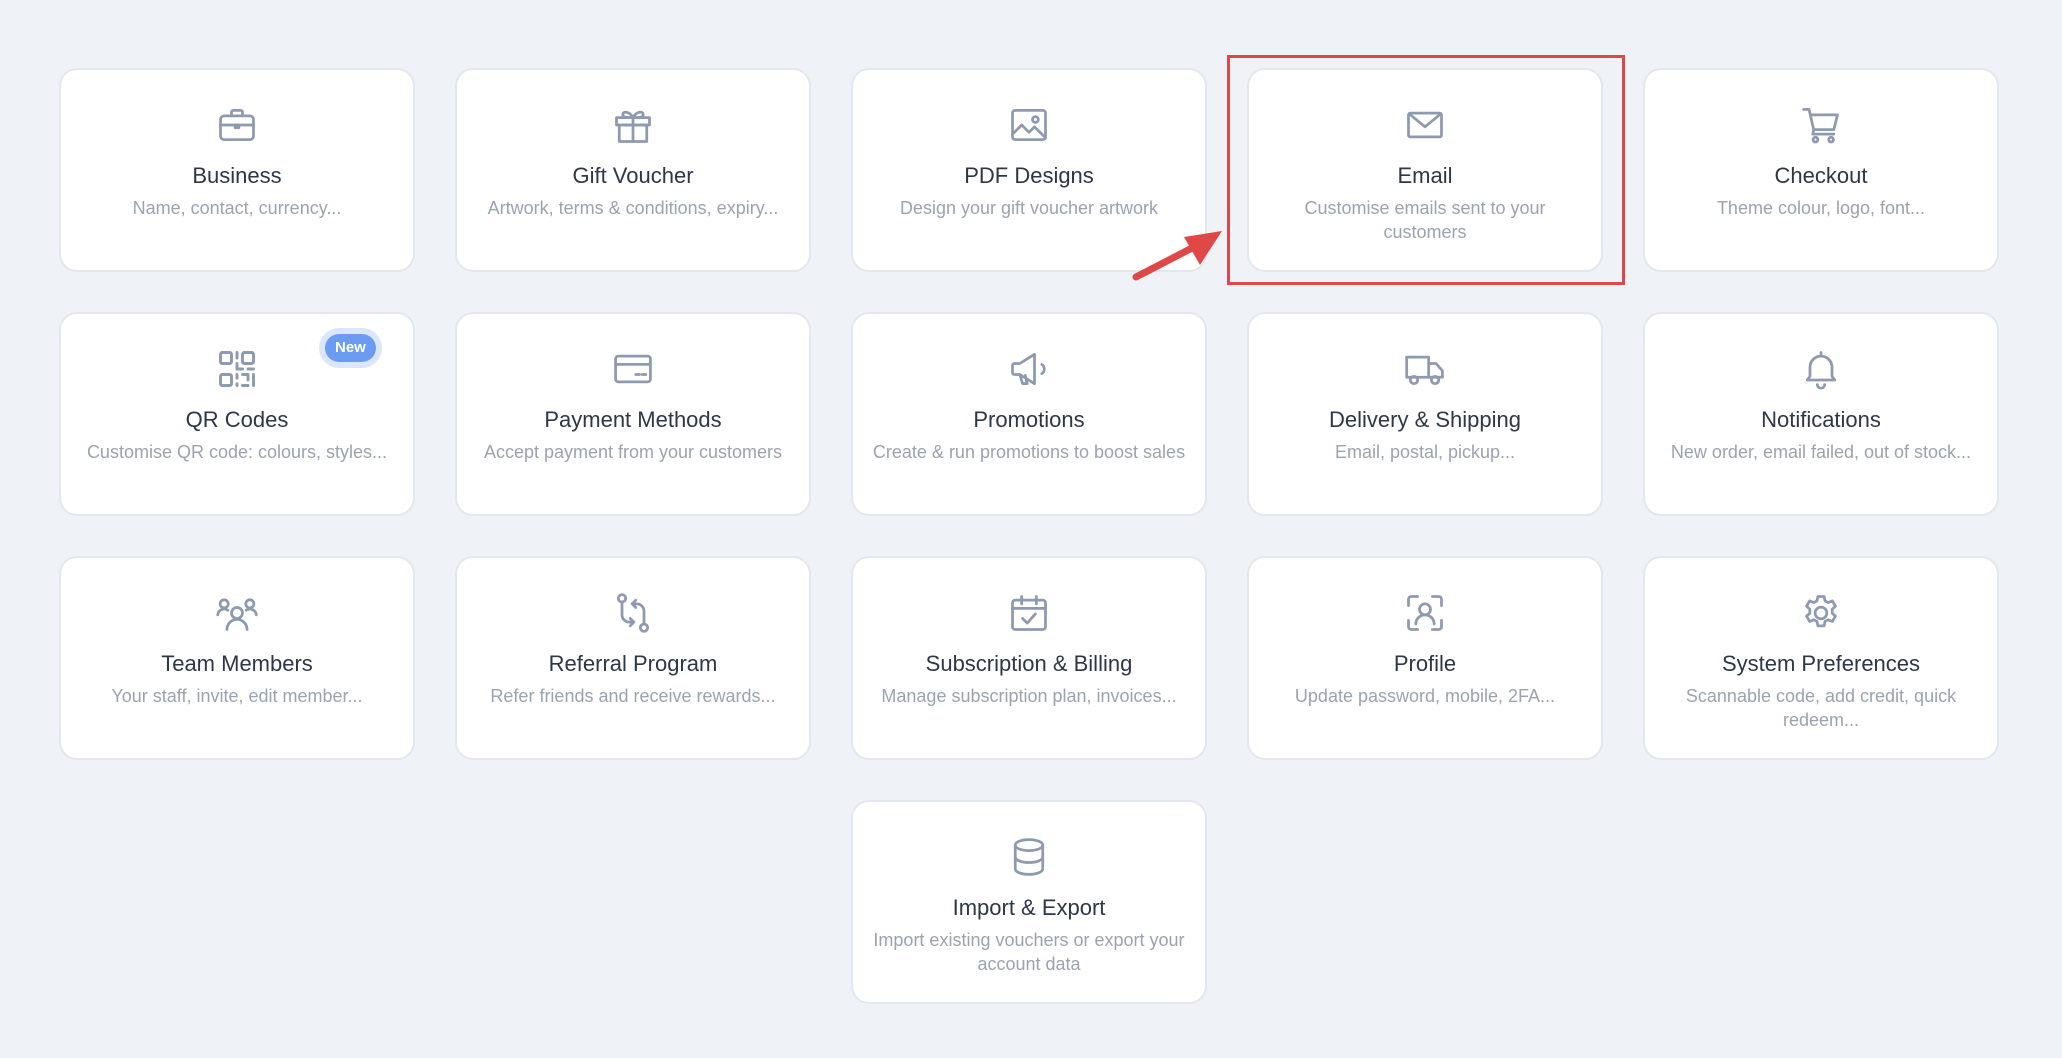 The width and height of the screenshot is (2062, 1058). I want to click on card-title: Payment Methods, so click(633, 419).